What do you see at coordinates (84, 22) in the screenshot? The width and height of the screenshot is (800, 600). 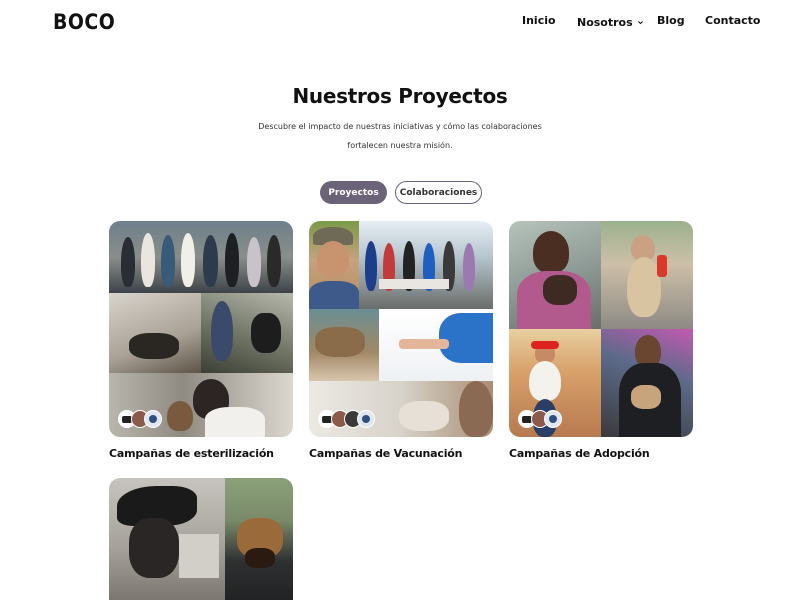 I see `site-logo: BOCO` at bounding box center [84, 22].